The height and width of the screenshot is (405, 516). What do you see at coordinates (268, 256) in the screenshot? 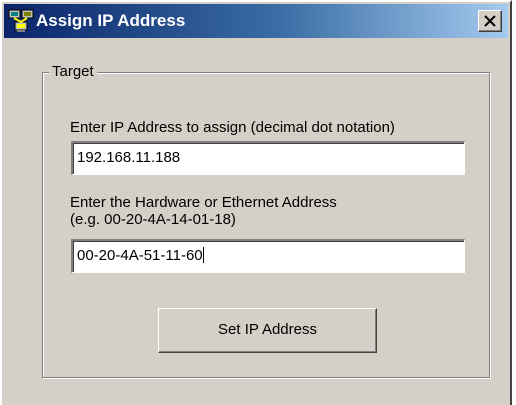
I see `hardware-address-input: 00-20-4A-51-11-60` at bounding box center [268, 256].